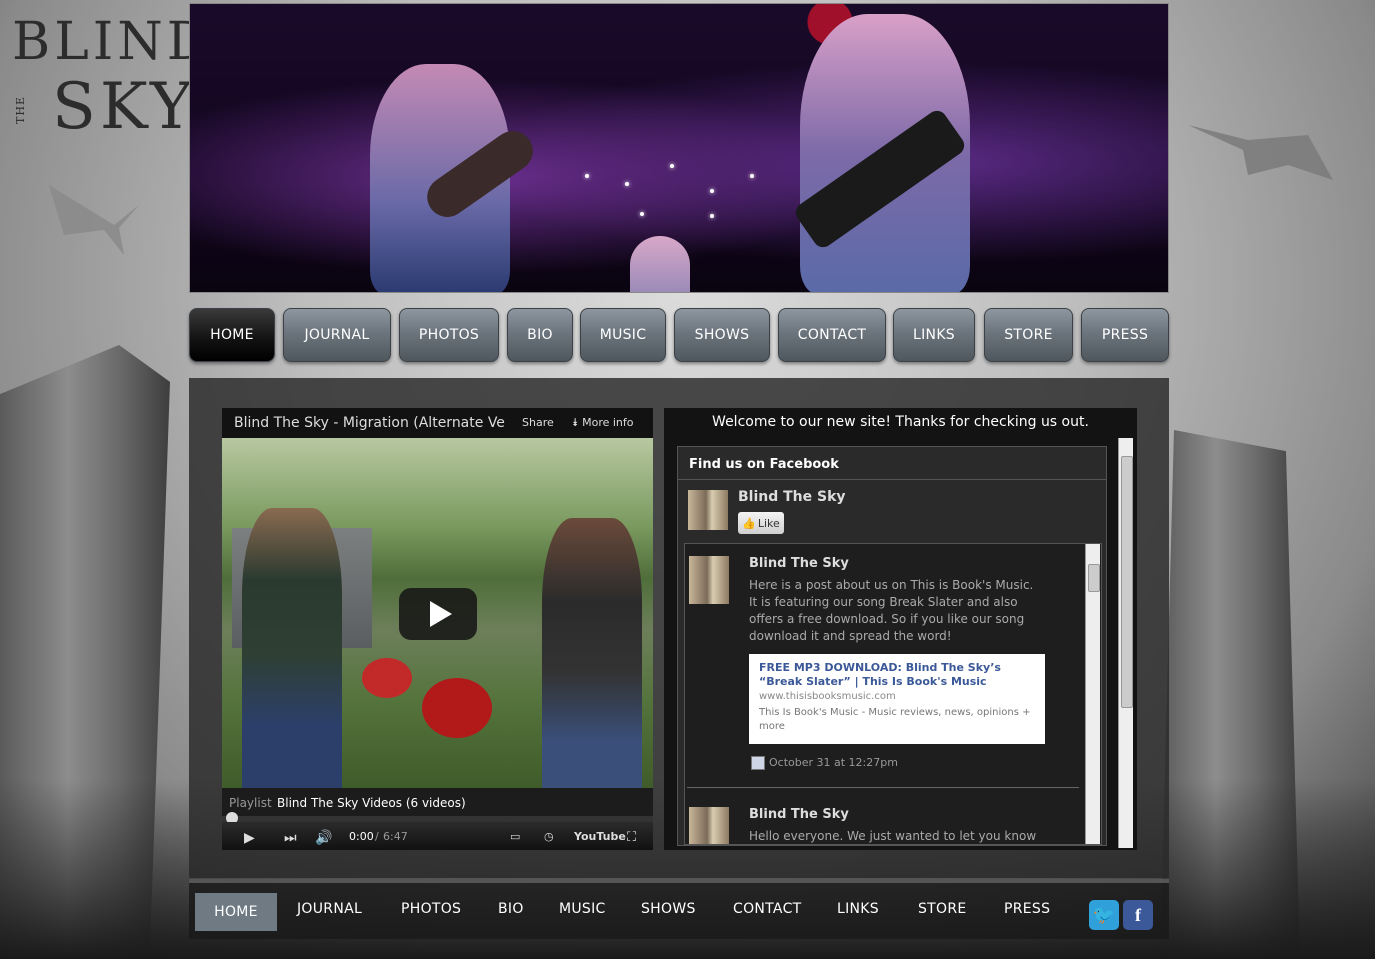 The height and width of the screenshot is (959, 1375). What do you see at coordinates (608, 422) in the screenshot?
I see `video-more-info-label: More info` at bounding box center [608, 422].